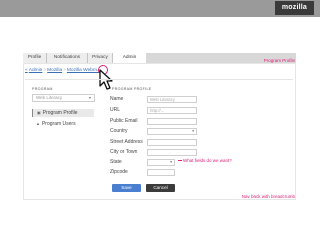 This screenshot has height=240, width=320. Describe the element at coordinates (117, 99) in the screenshot. I see `field-label-name: Name` at that location.